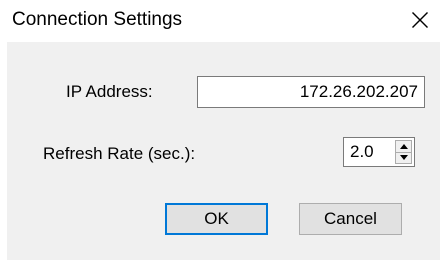  What do you see at coordinates (311, 92) in the screenshot?
I see `ip-address-input` at bounding box center [311, 92].